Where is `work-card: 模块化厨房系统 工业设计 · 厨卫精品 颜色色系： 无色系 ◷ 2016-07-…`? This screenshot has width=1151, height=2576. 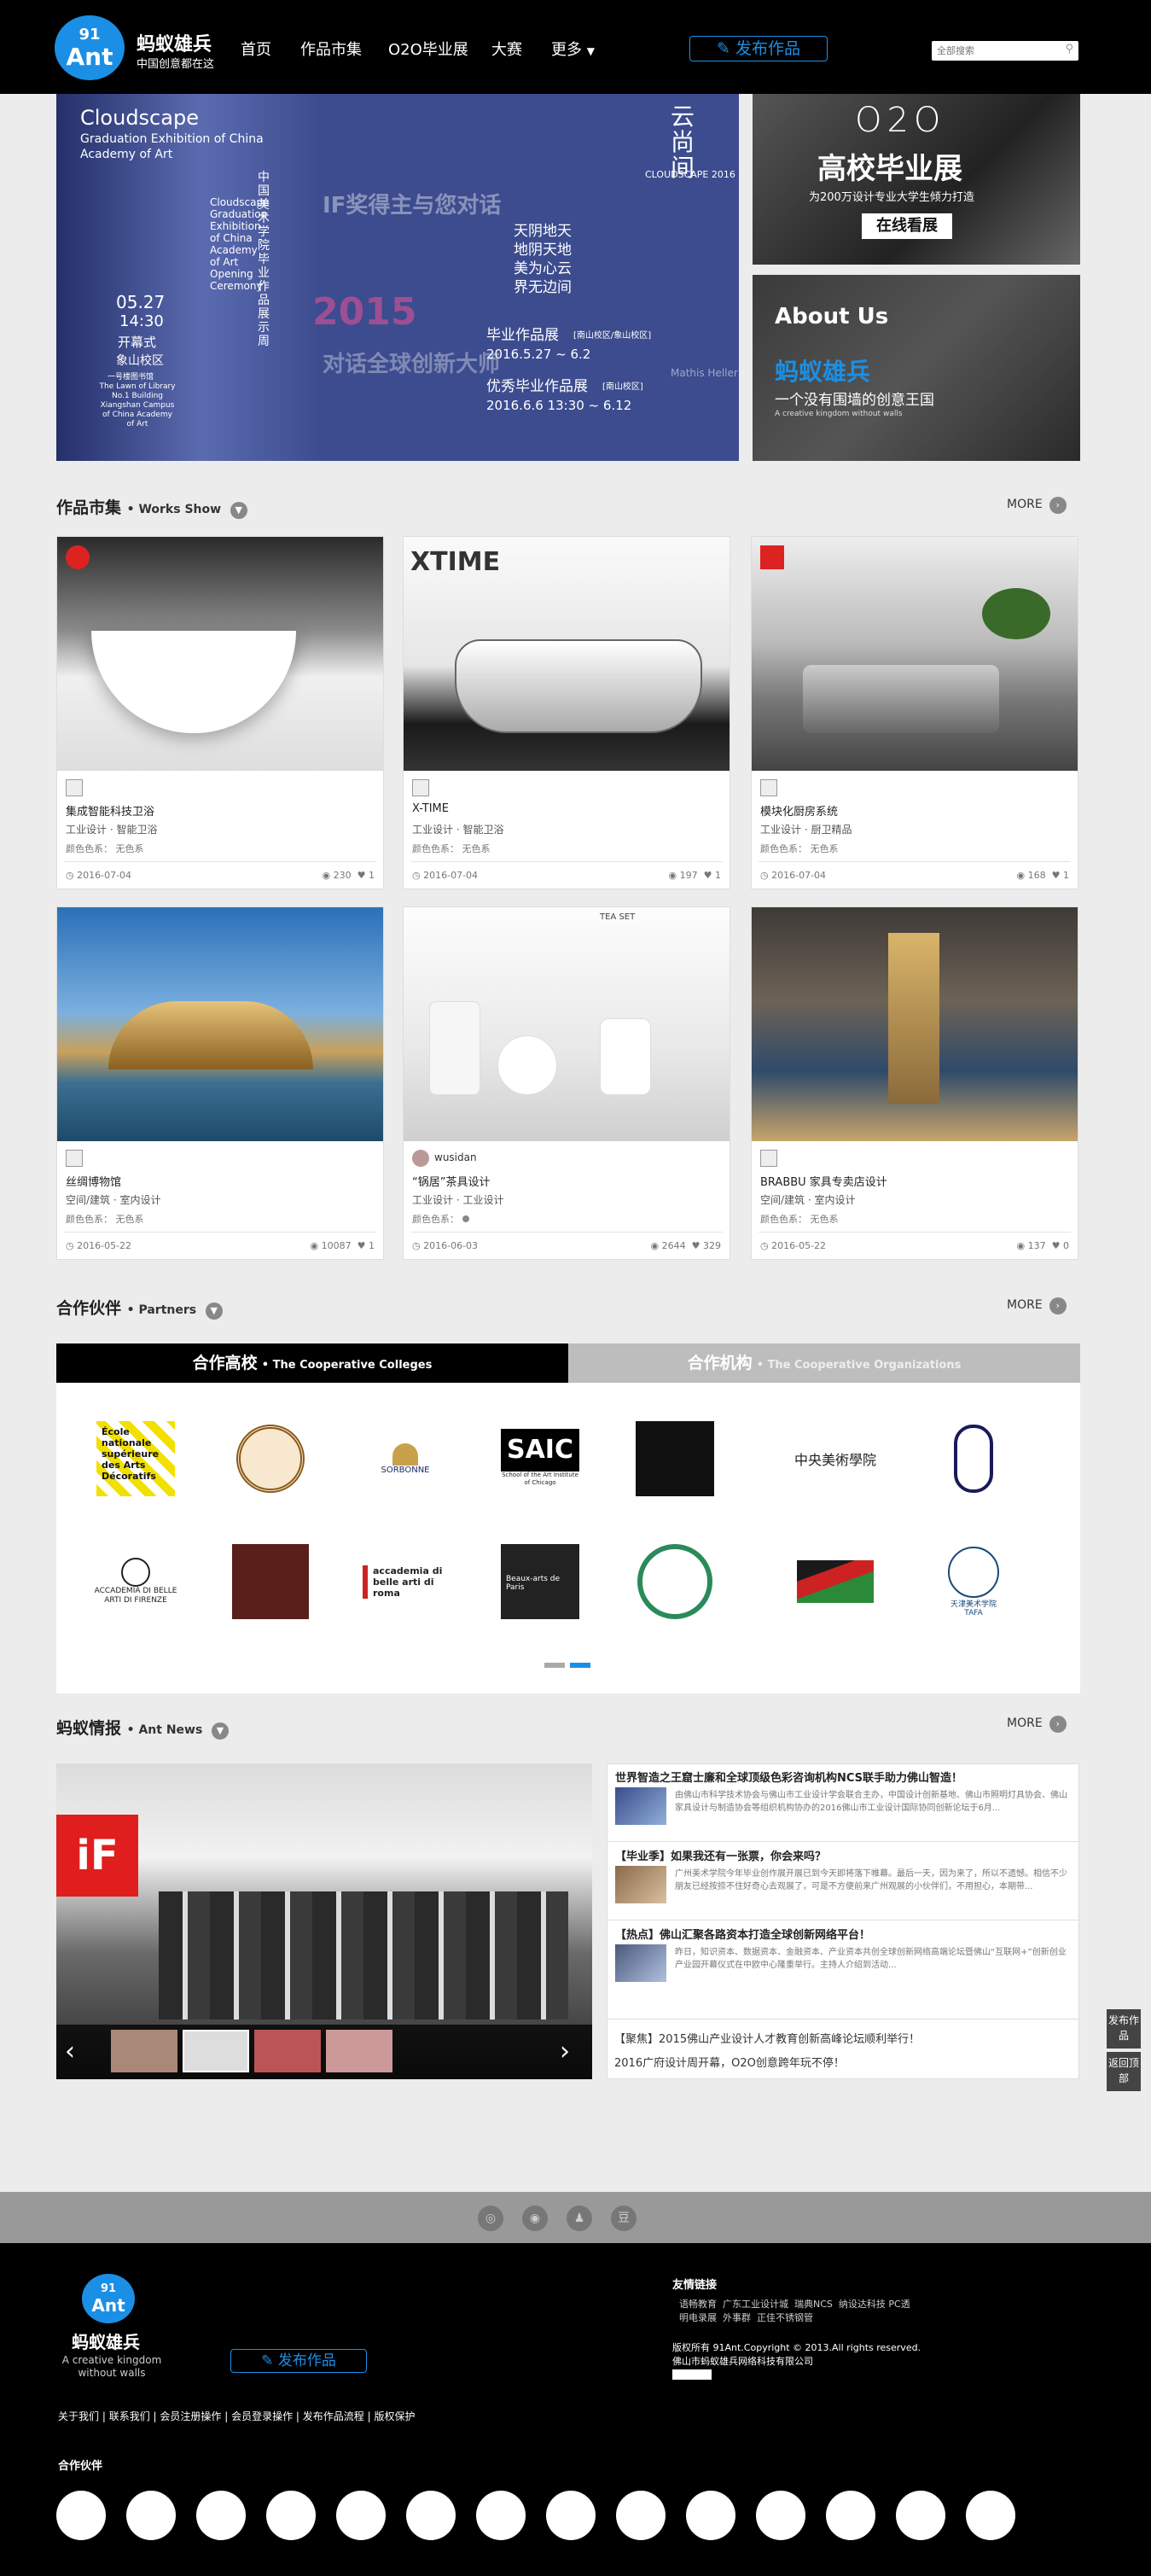 work-card: 模块化厨房系统 工业设计 · 厨卫精品 颜色色系： 无色系 ◷ 2016-07-… is located at coordinates (915, 712).